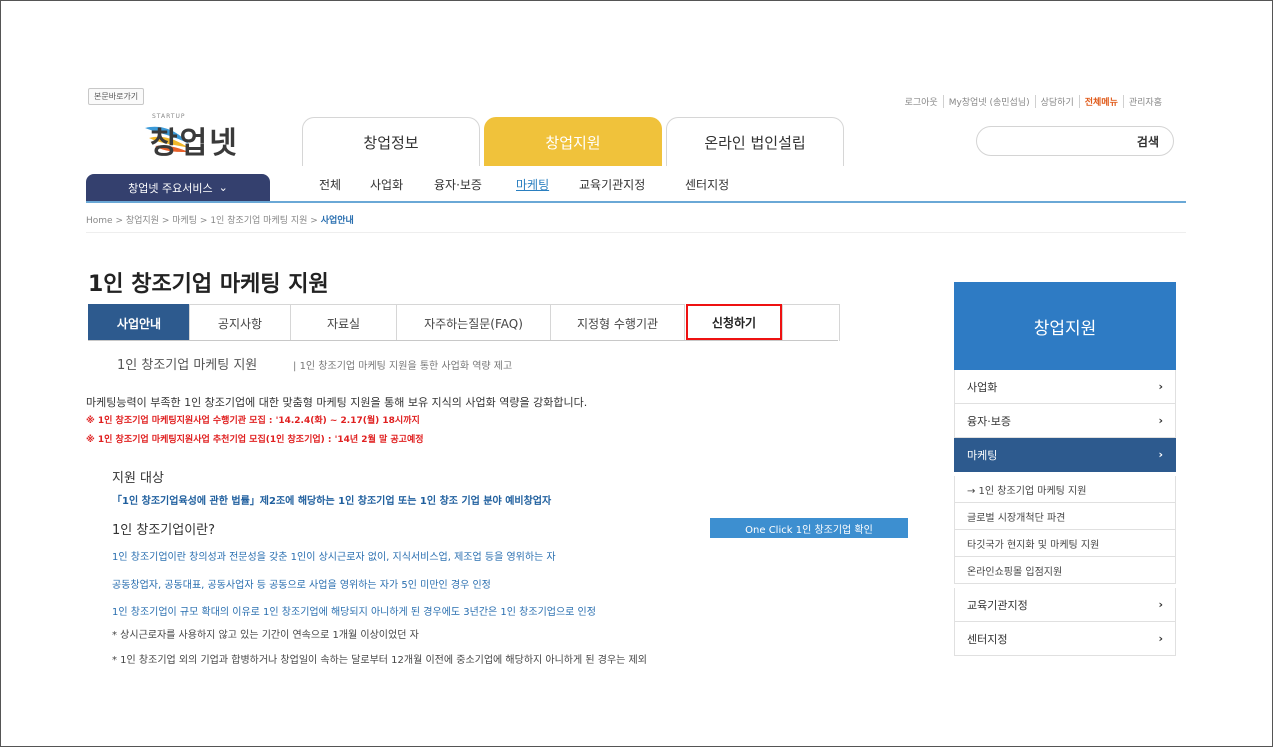 The width and height of the screenshot is (1273, 747). Describe the element at coordinates (1065, 387) in the screenshot. I see `sidebar-item-commercialization: 사업화 ›` at that location.